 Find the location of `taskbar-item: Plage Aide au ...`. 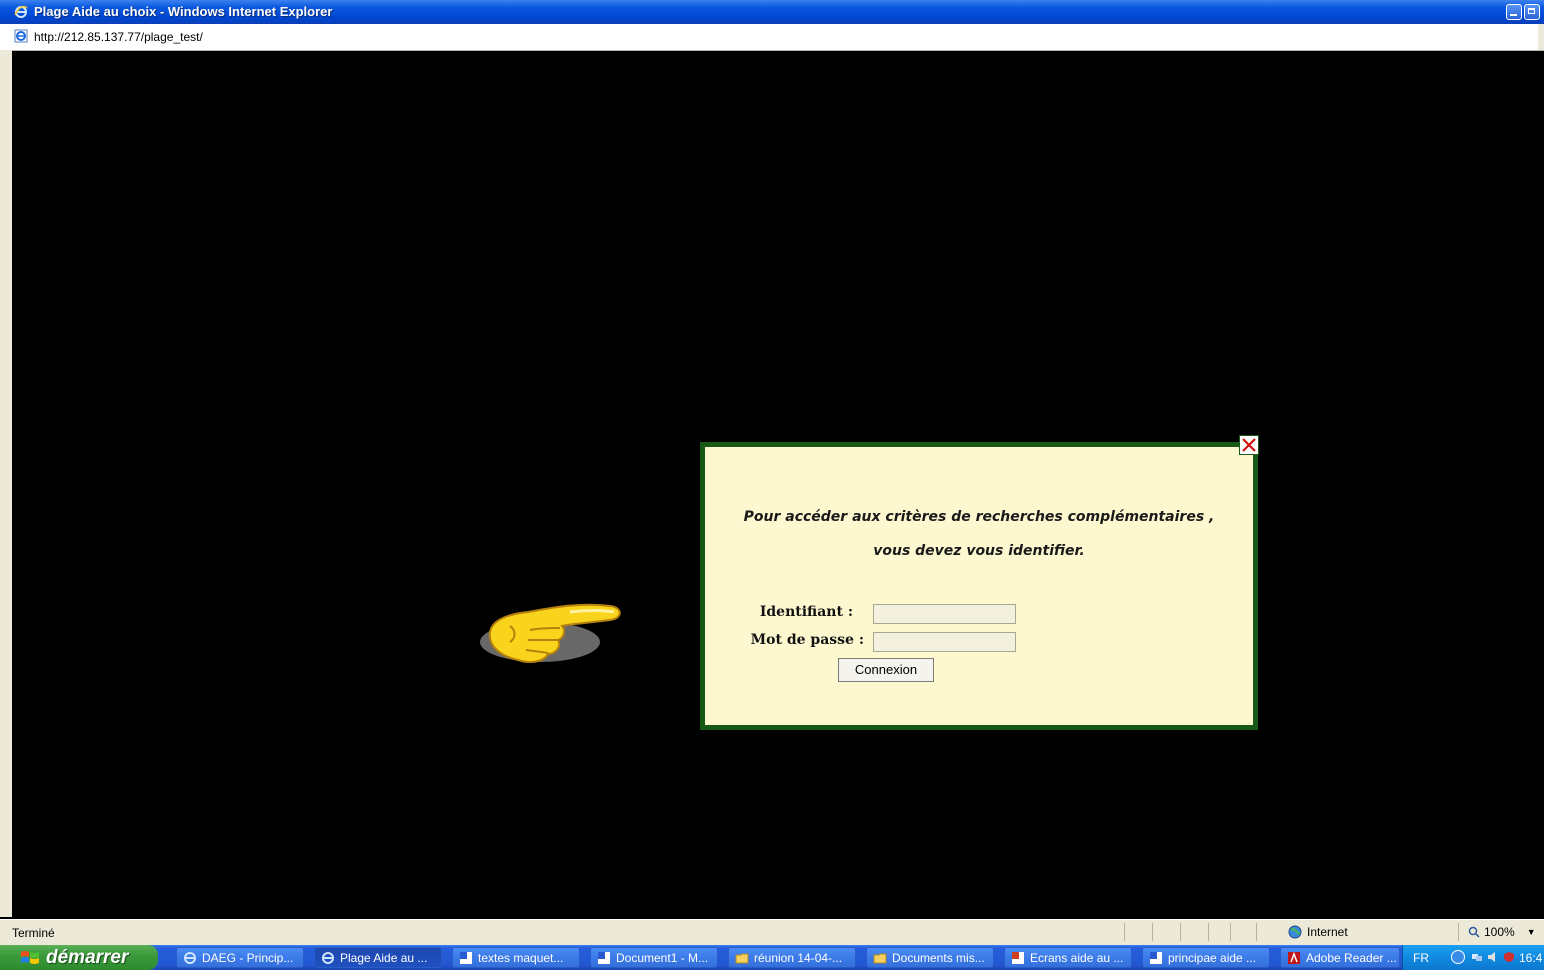

taskbar-item: Plage Aide au ... is located at coordinates (378, 957).